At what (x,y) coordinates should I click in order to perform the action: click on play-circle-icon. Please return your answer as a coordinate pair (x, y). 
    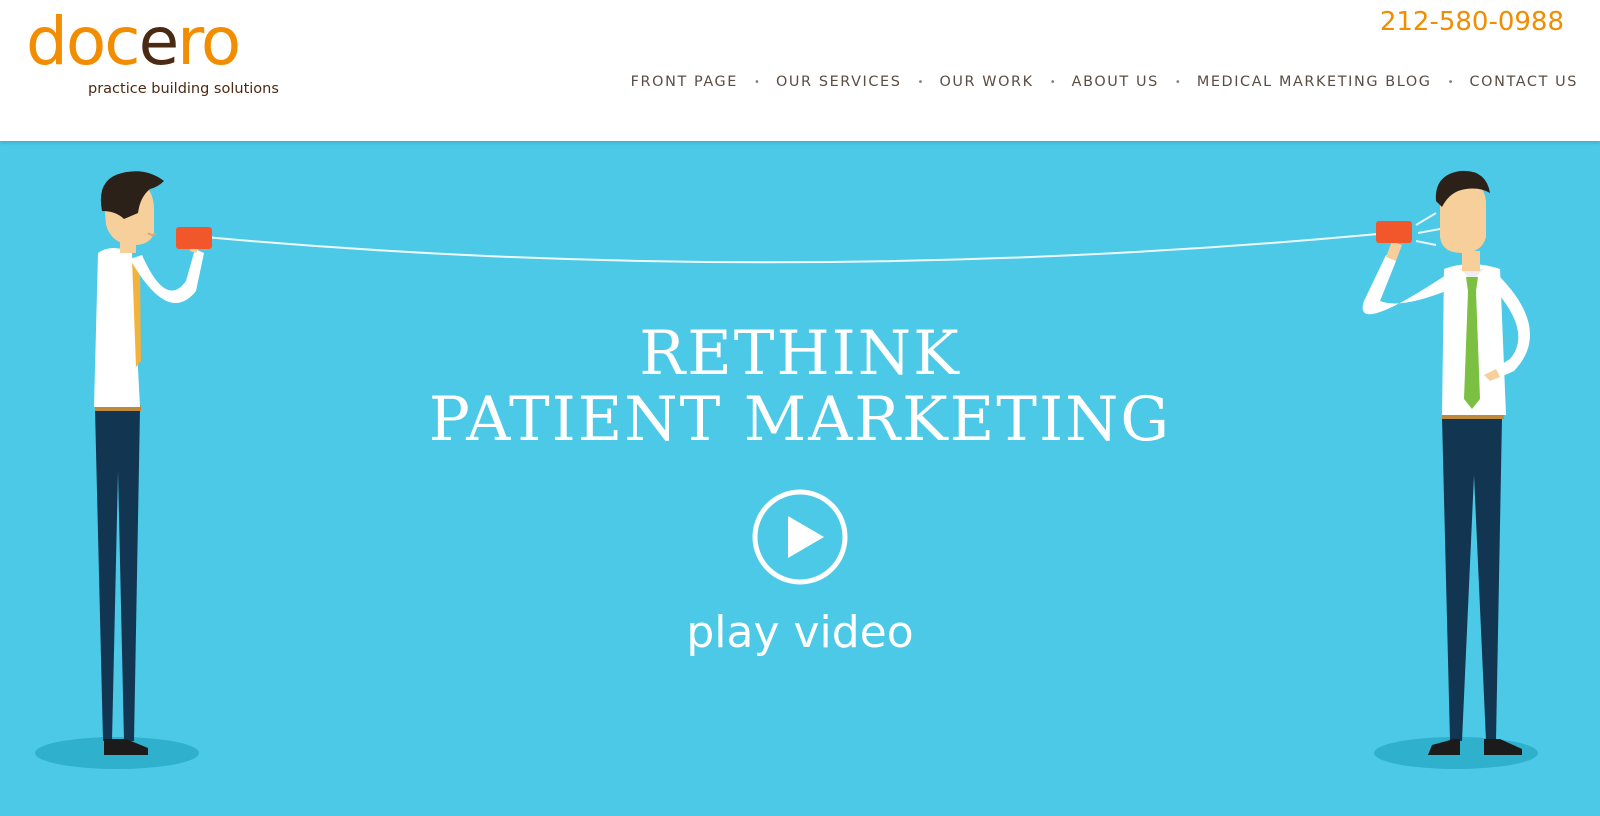
    Looking at the image, I should click on (800, 537).